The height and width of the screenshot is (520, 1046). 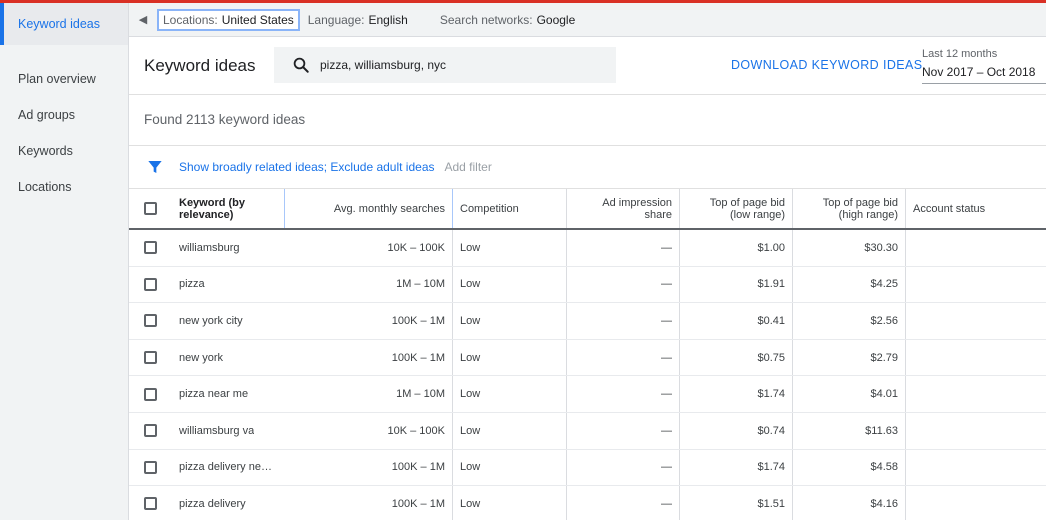 I want to click on add-filter-button: Add filter, so click(x=468, y=167).